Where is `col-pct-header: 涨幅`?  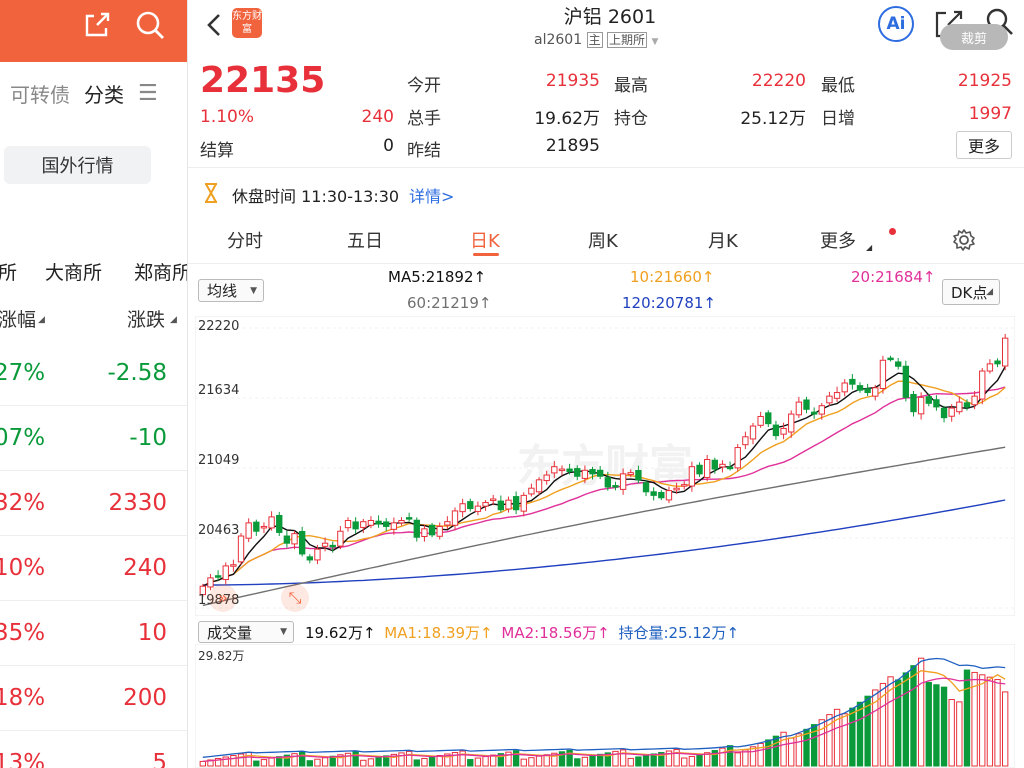
col-pct-header: 涨幅 is located at coordinates (18, 318).